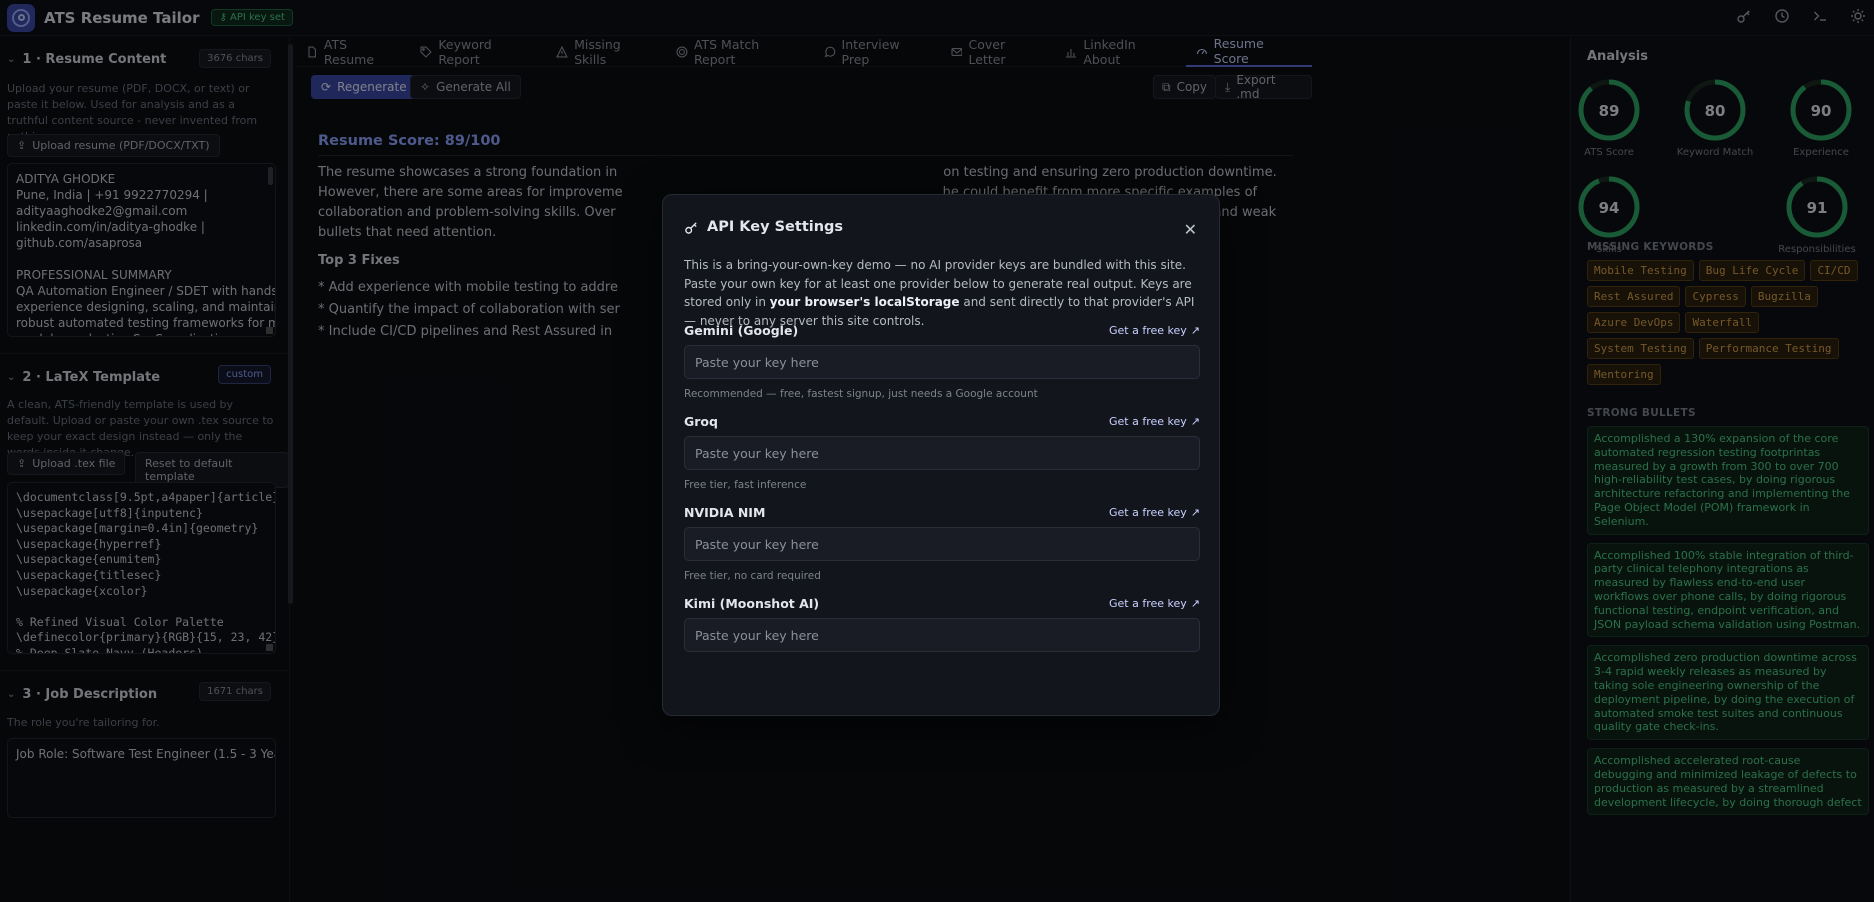  I want to click on groq-key-input, so click(942, 453).